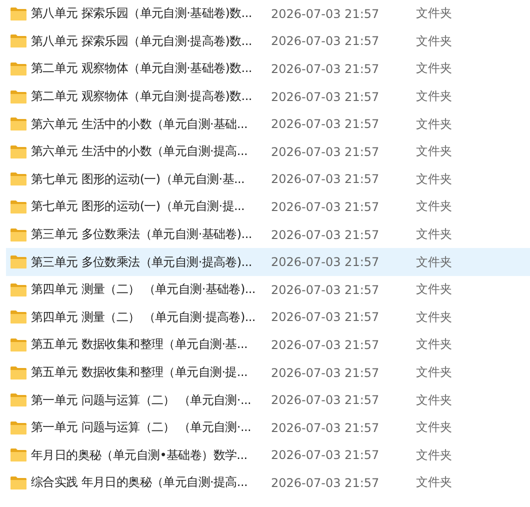  What do you see at coordinates (268, 42) in the screenshot?
I see `file-row: 第八单元 探索乐园（单元自测·提高卷)数... 2026-07-03 21:57 文件夹` at bounding box center [268, 42].